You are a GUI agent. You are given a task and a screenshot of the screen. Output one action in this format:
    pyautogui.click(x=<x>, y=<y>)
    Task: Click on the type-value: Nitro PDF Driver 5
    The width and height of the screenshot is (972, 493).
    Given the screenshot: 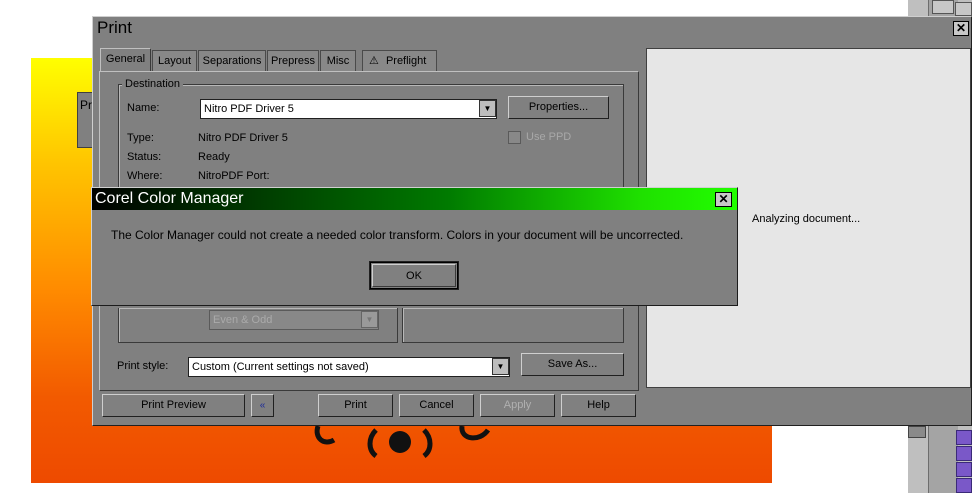 What is the action you would take?
    pyautogui.click(x=243, y=138)
    